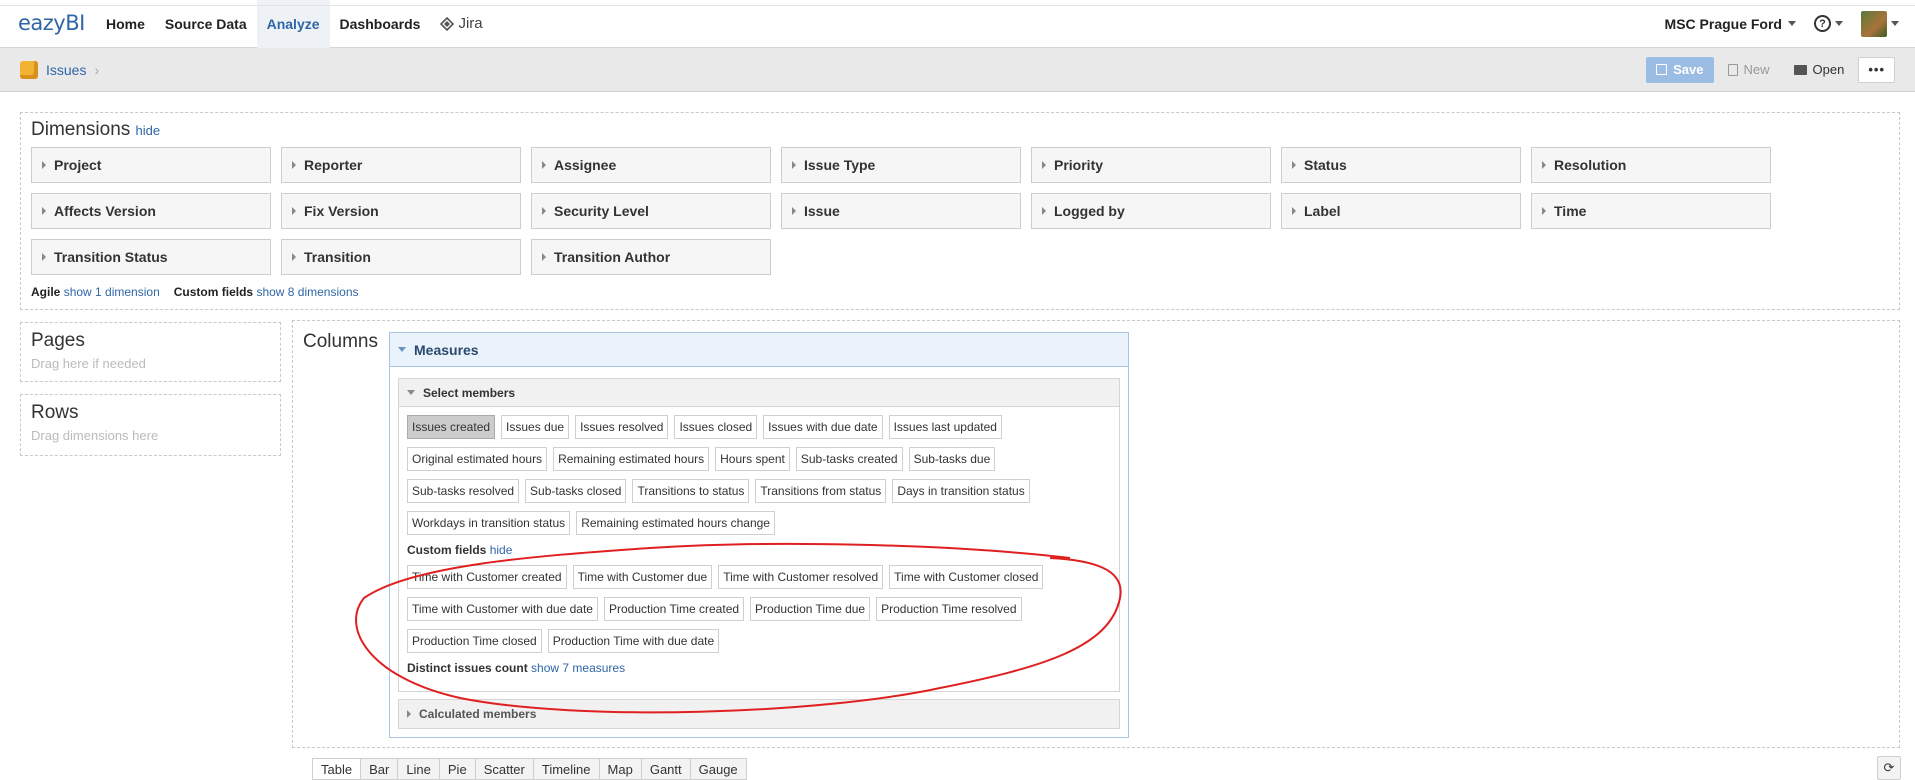 This screenshot has width=1915, height=780. Describe the element at coordinates (150, 352) in the screenshot. I see `pages-dropzone: Pages Drag here if needed` at that location.